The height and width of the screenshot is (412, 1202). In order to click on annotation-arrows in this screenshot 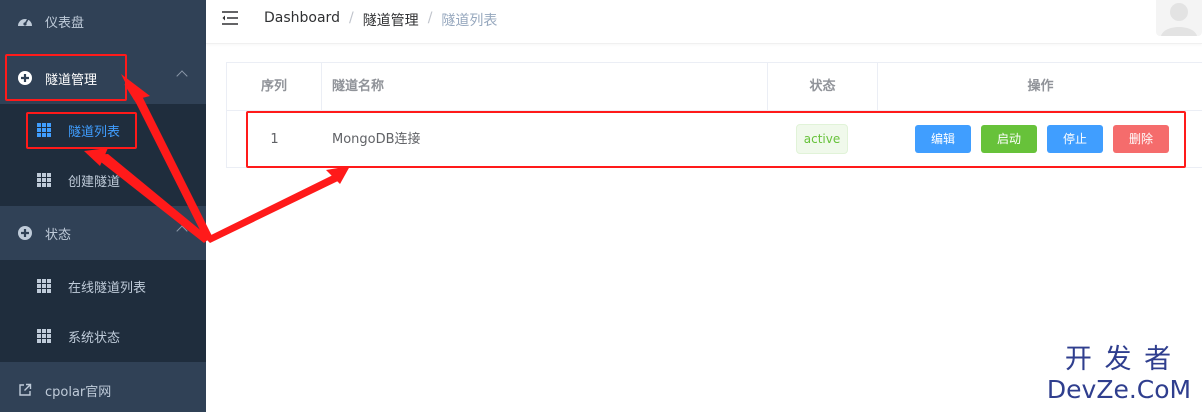, I will do `click(217, 158)`.